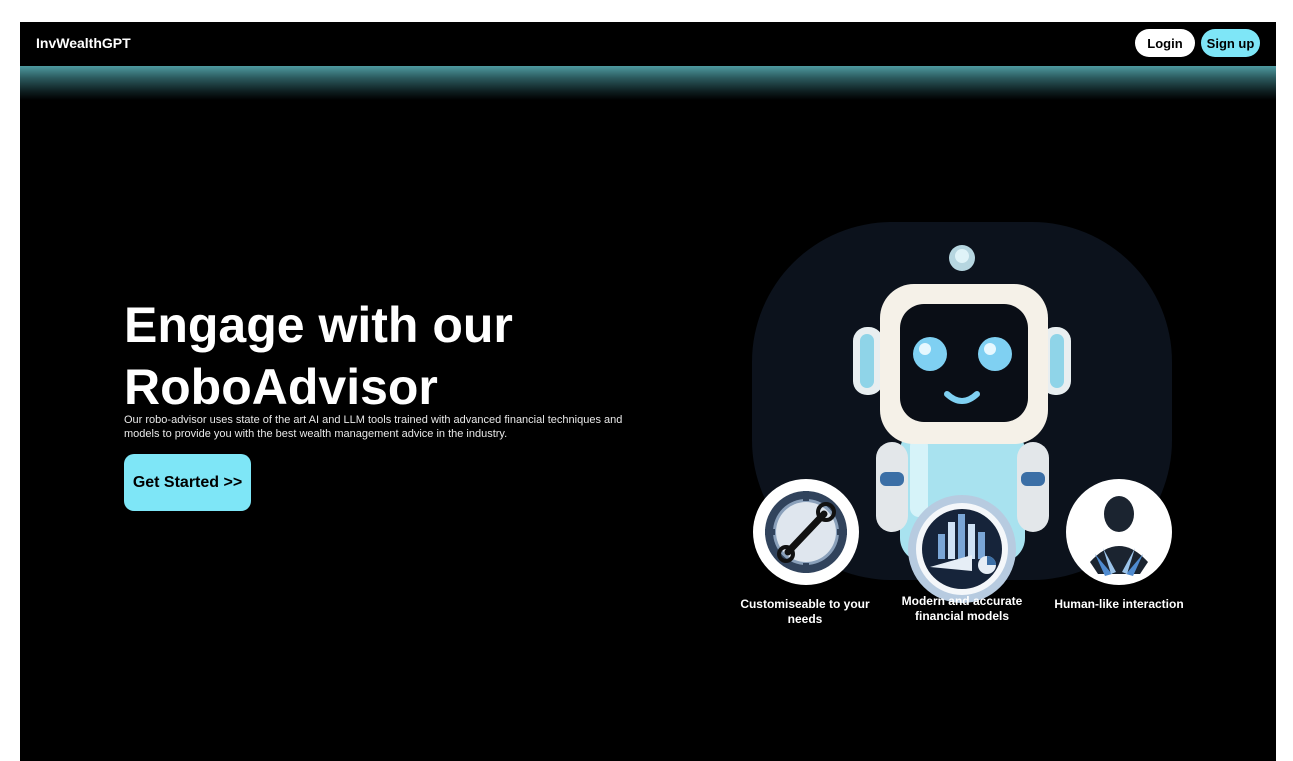  I want to click on feature-label-financial-models: Modern and accurate financial models, so click(962, 608).